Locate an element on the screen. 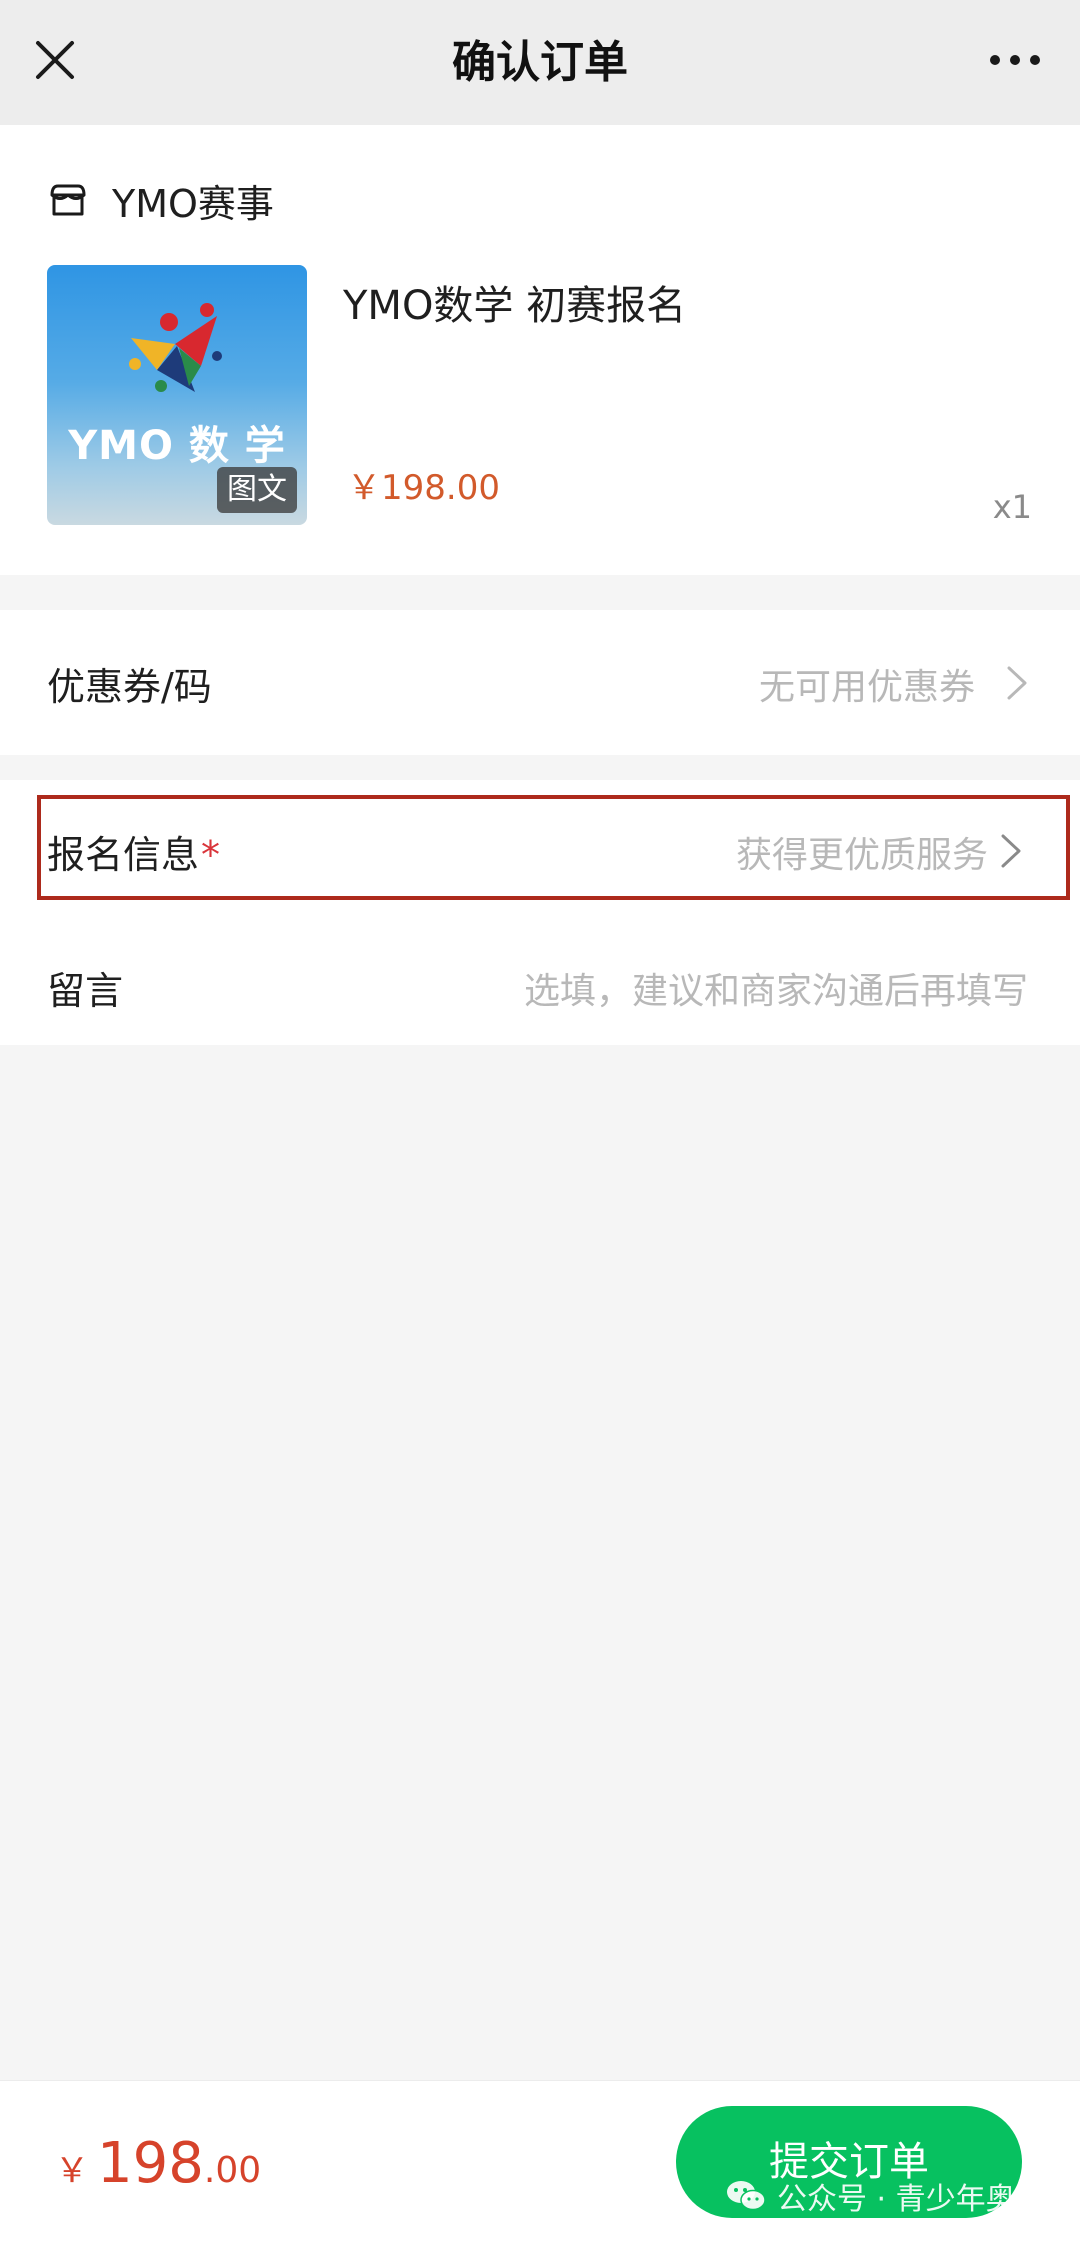 The height and width of the screenshot is (2241, 1080). order-form: 报名信息* 获得更优质服务 留言 选填，建议和商家沟通后再填写 is located at coordinates (540, 912).